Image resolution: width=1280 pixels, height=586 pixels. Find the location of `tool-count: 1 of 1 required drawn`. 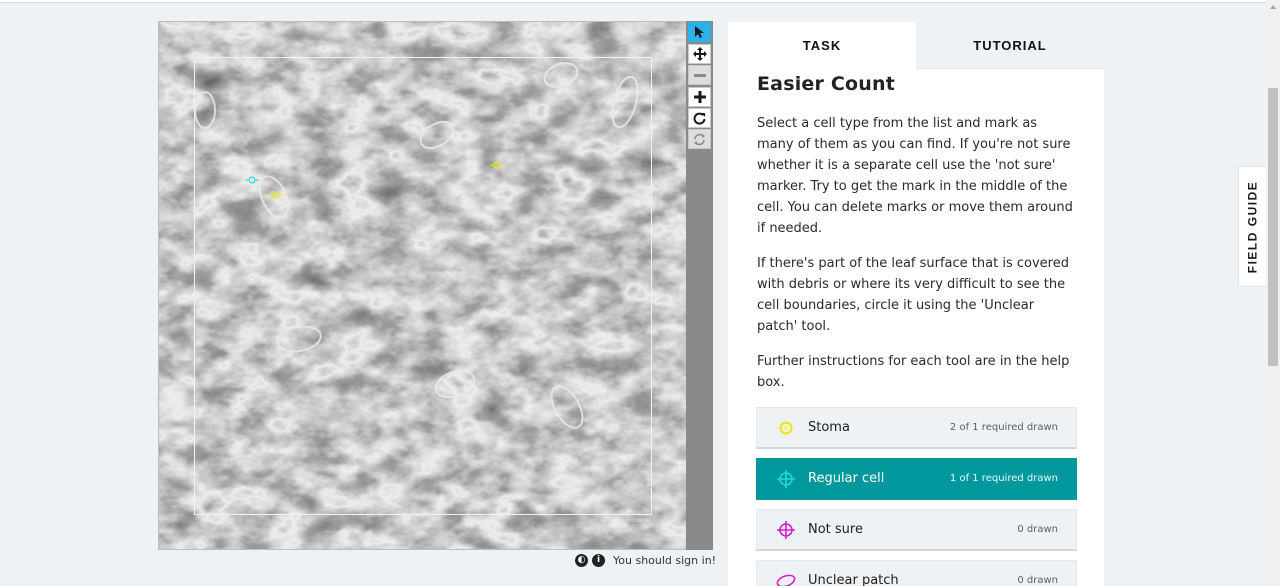

tool-count: 1 of 1 required drawn is located at coordinates (1003, 478).